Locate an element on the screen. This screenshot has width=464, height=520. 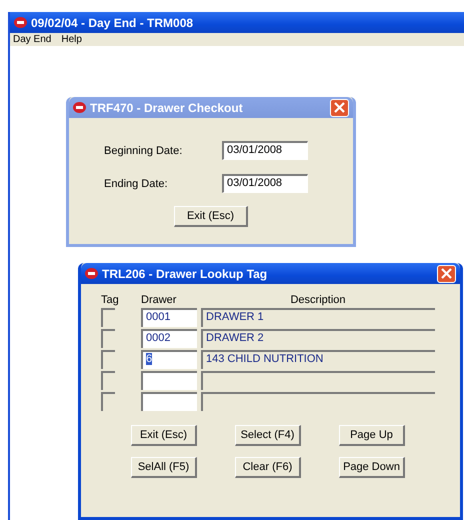
drawer-field: 6 is located at coordinates (169, 359).